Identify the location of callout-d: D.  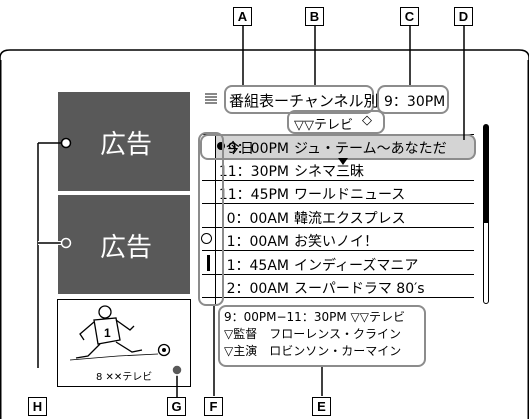
(463, 16).